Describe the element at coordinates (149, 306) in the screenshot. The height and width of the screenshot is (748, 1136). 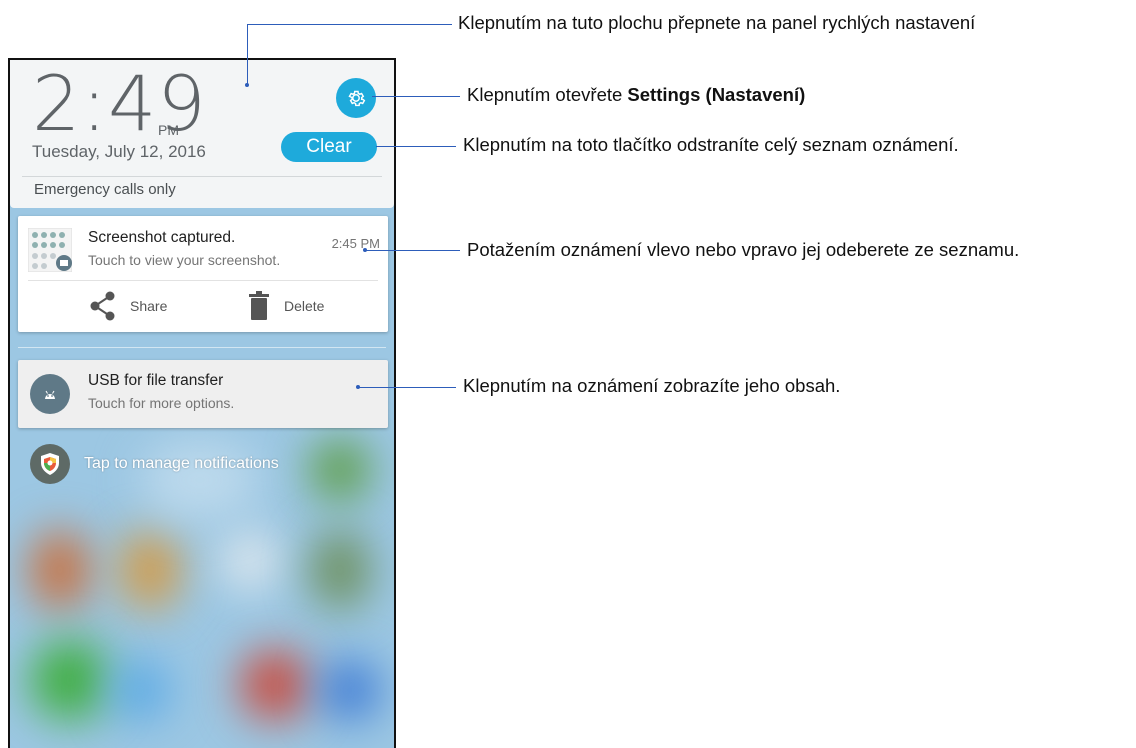
I see `share-label: Share` at that location.